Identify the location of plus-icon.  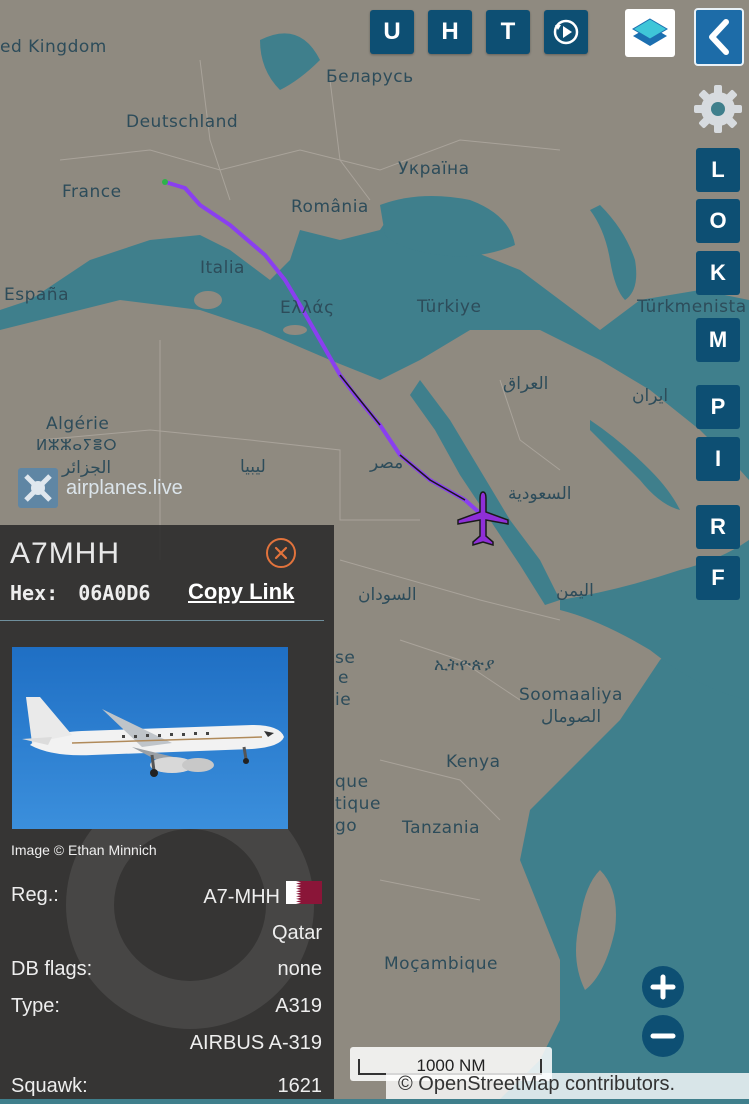
(663, 987).